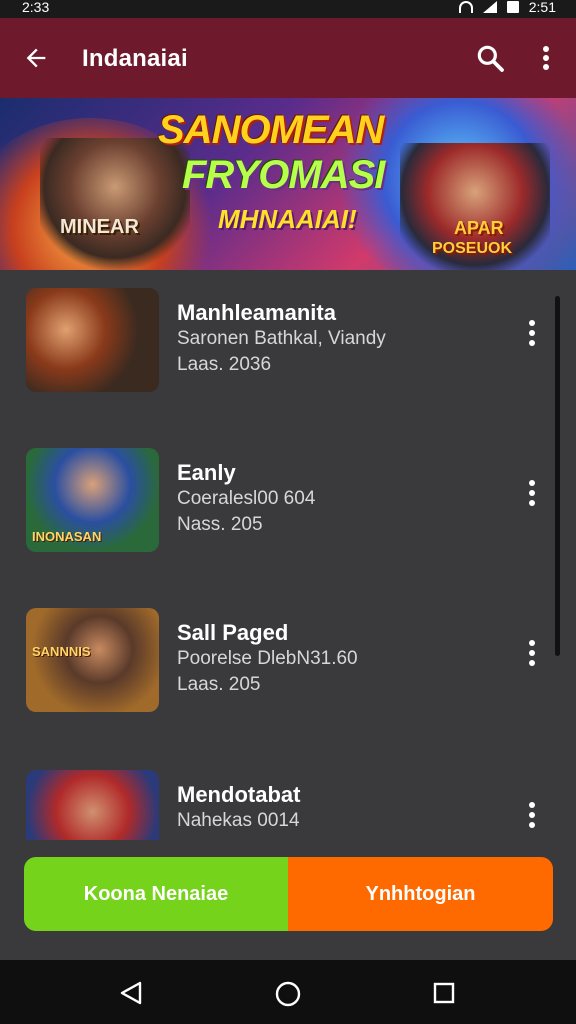 The width and height of the screenshot is (576, 1024). What do you see at coordinates (256, 312) in the screenshot?
I see `game-title: Manhleamanita` at bounding box center [256, 312].